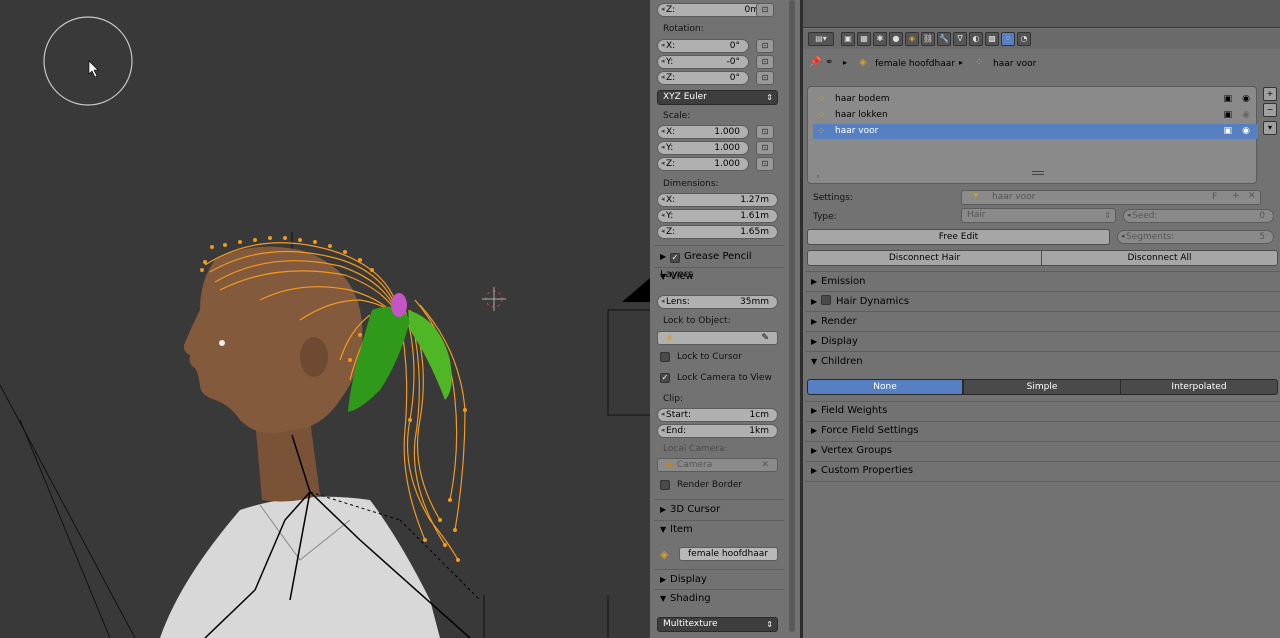  What do you see at coordinates (1024, 39) in the screenshot?
I see `physics-tab-icon: ◔` at bounding box center [1024, 39].